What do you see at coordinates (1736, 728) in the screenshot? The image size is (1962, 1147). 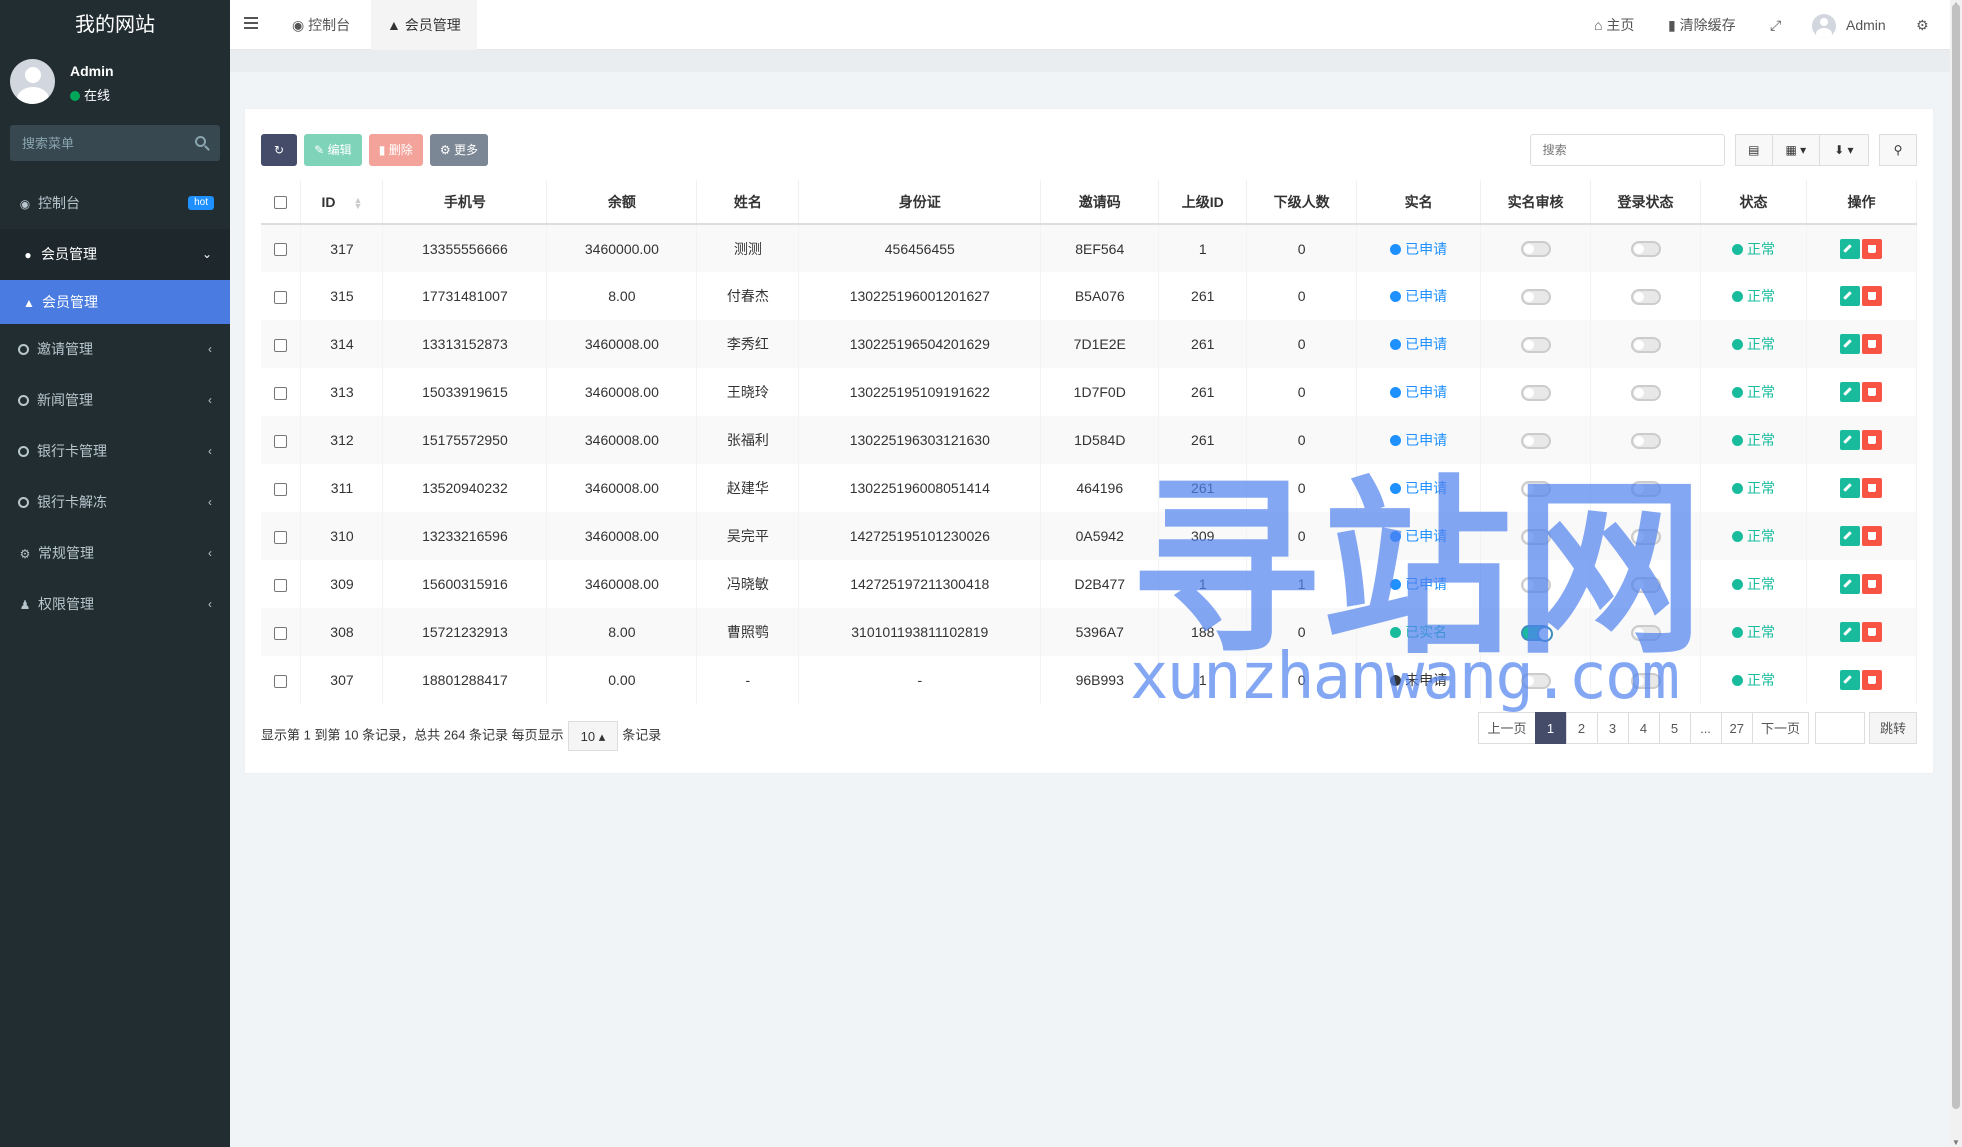 I see `page-button: 27` at bounding box center [1736, 728].